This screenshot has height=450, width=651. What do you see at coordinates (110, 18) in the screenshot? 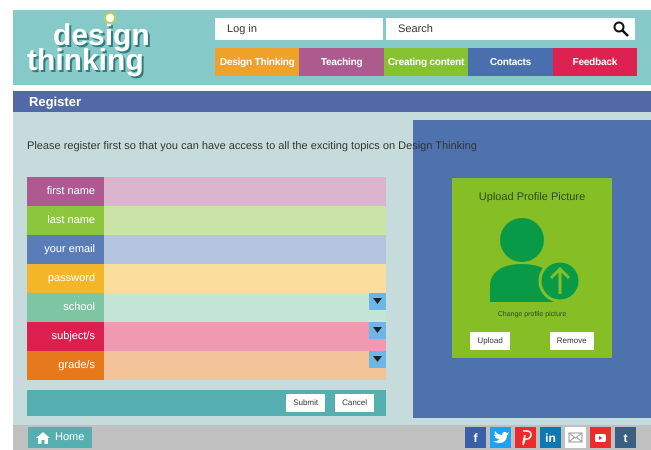
I see `logo-dot-icon` at bounding box center [110, 18].